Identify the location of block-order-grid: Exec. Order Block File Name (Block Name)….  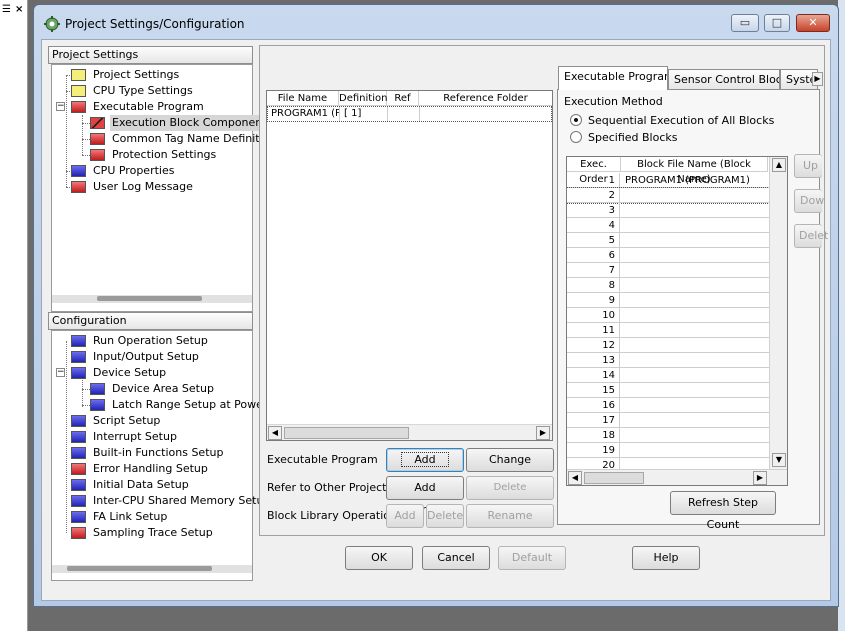
(677, 321).